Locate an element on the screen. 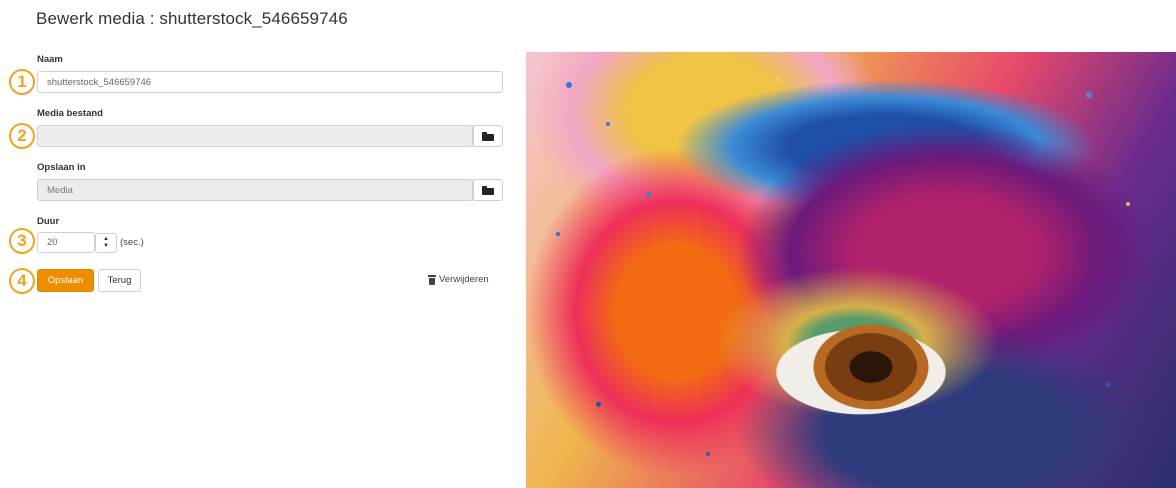 Image resolution: width=1176 pixels, height=488 pixels. save-in-input: Media is located at coordinates (255, 190).